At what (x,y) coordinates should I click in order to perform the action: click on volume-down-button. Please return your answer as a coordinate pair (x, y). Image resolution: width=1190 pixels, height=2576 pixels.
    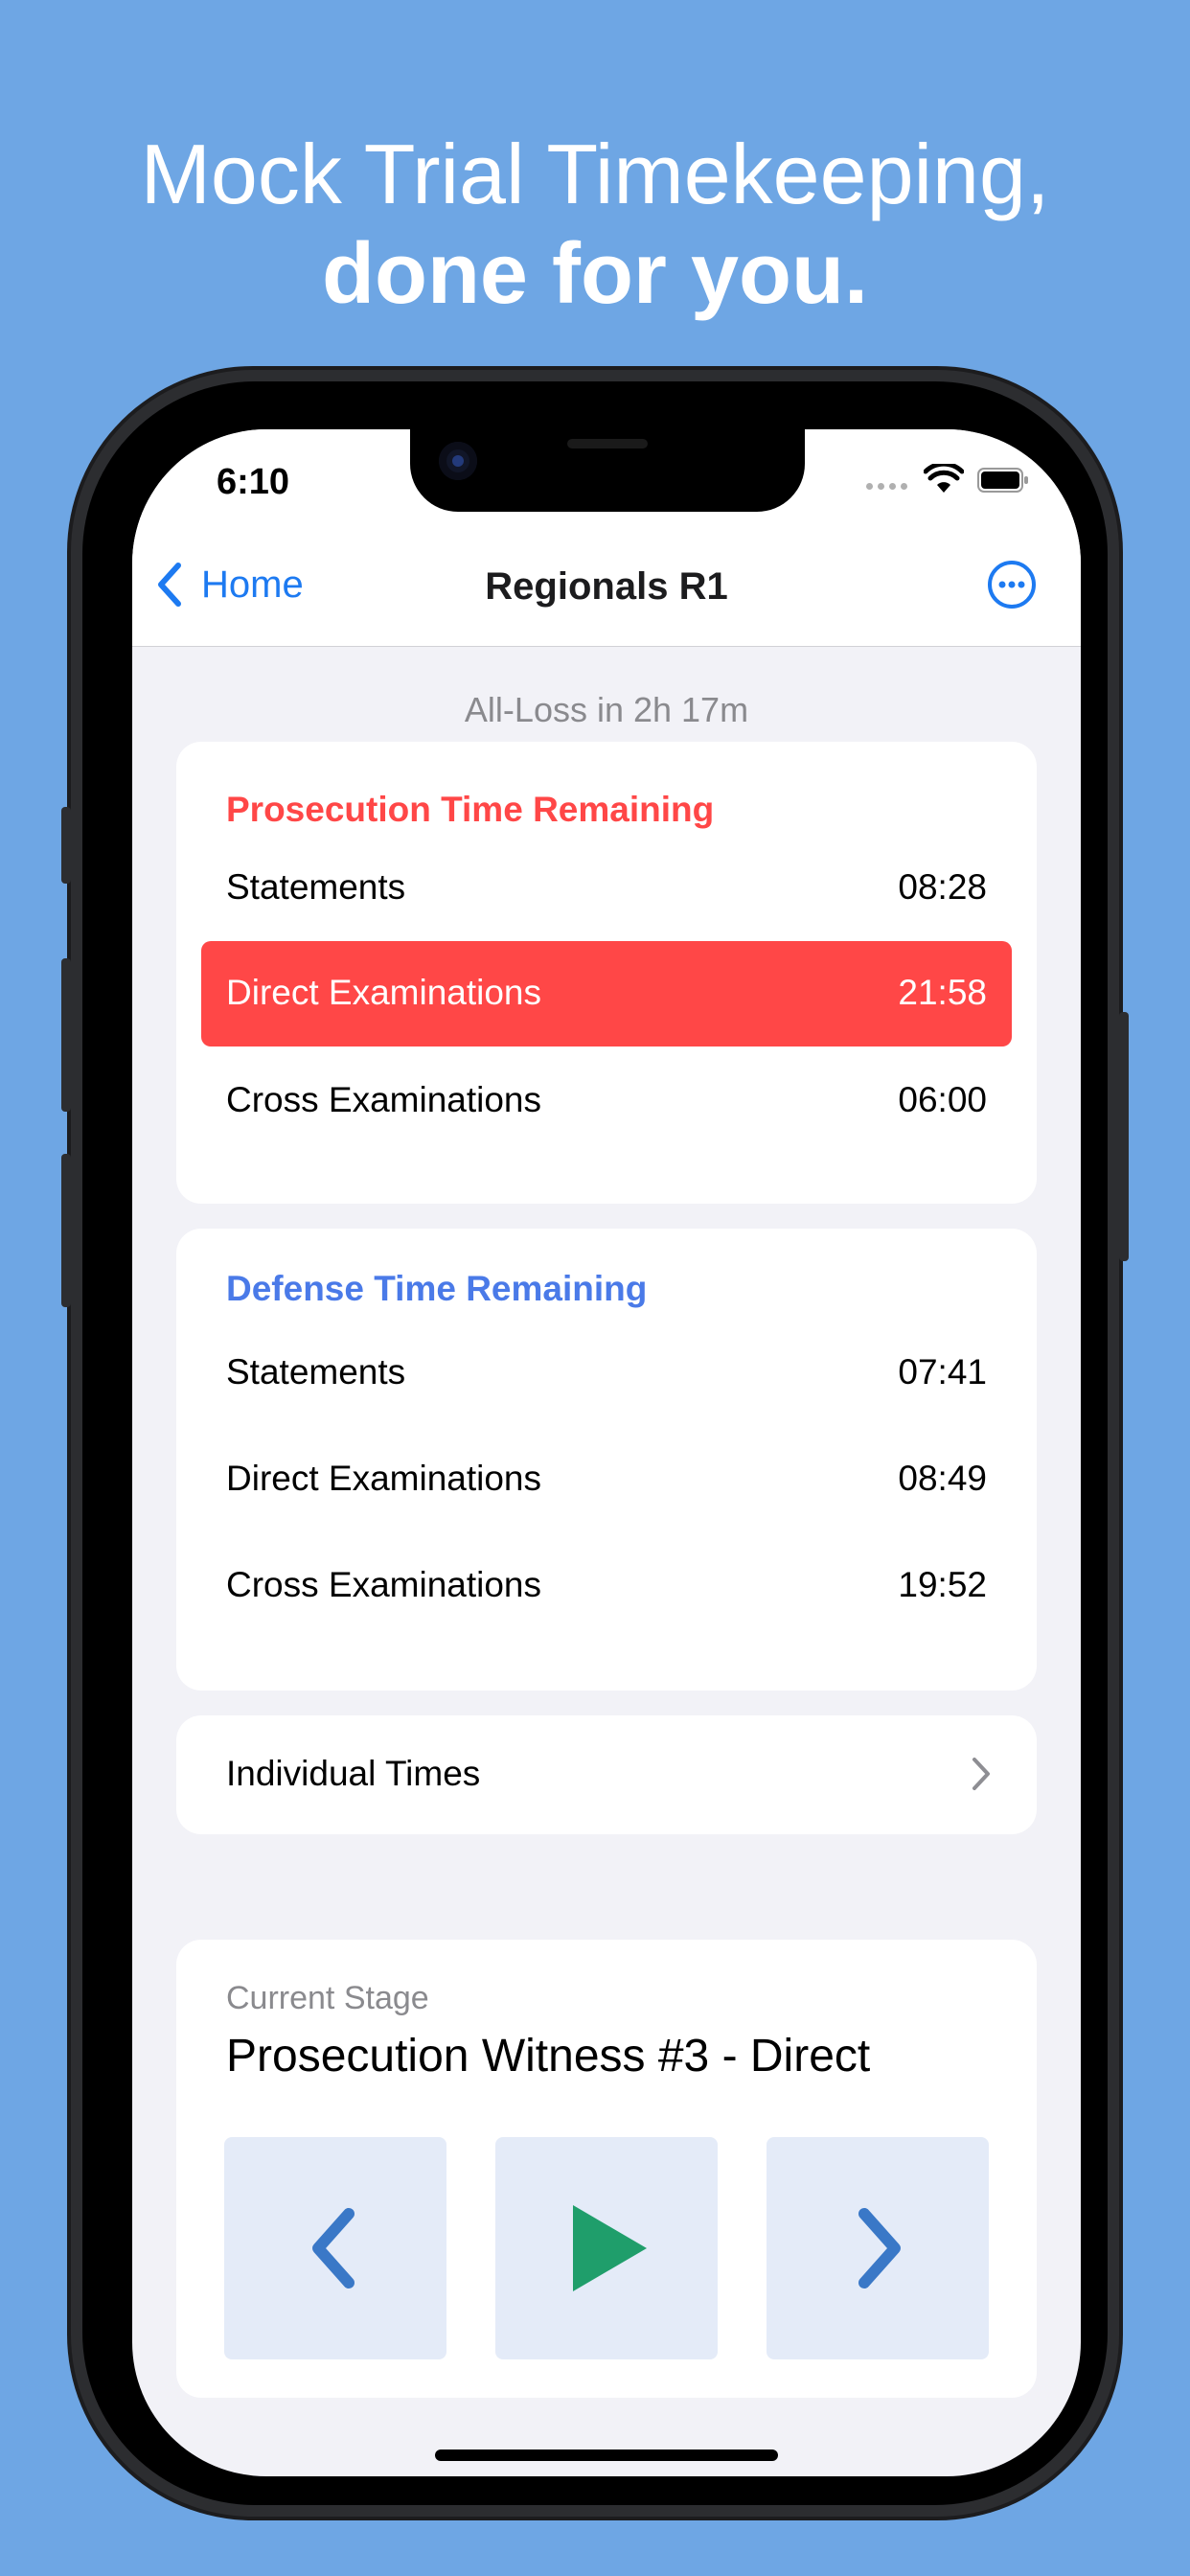
    Looking at the image, I should click on (66, 1230).